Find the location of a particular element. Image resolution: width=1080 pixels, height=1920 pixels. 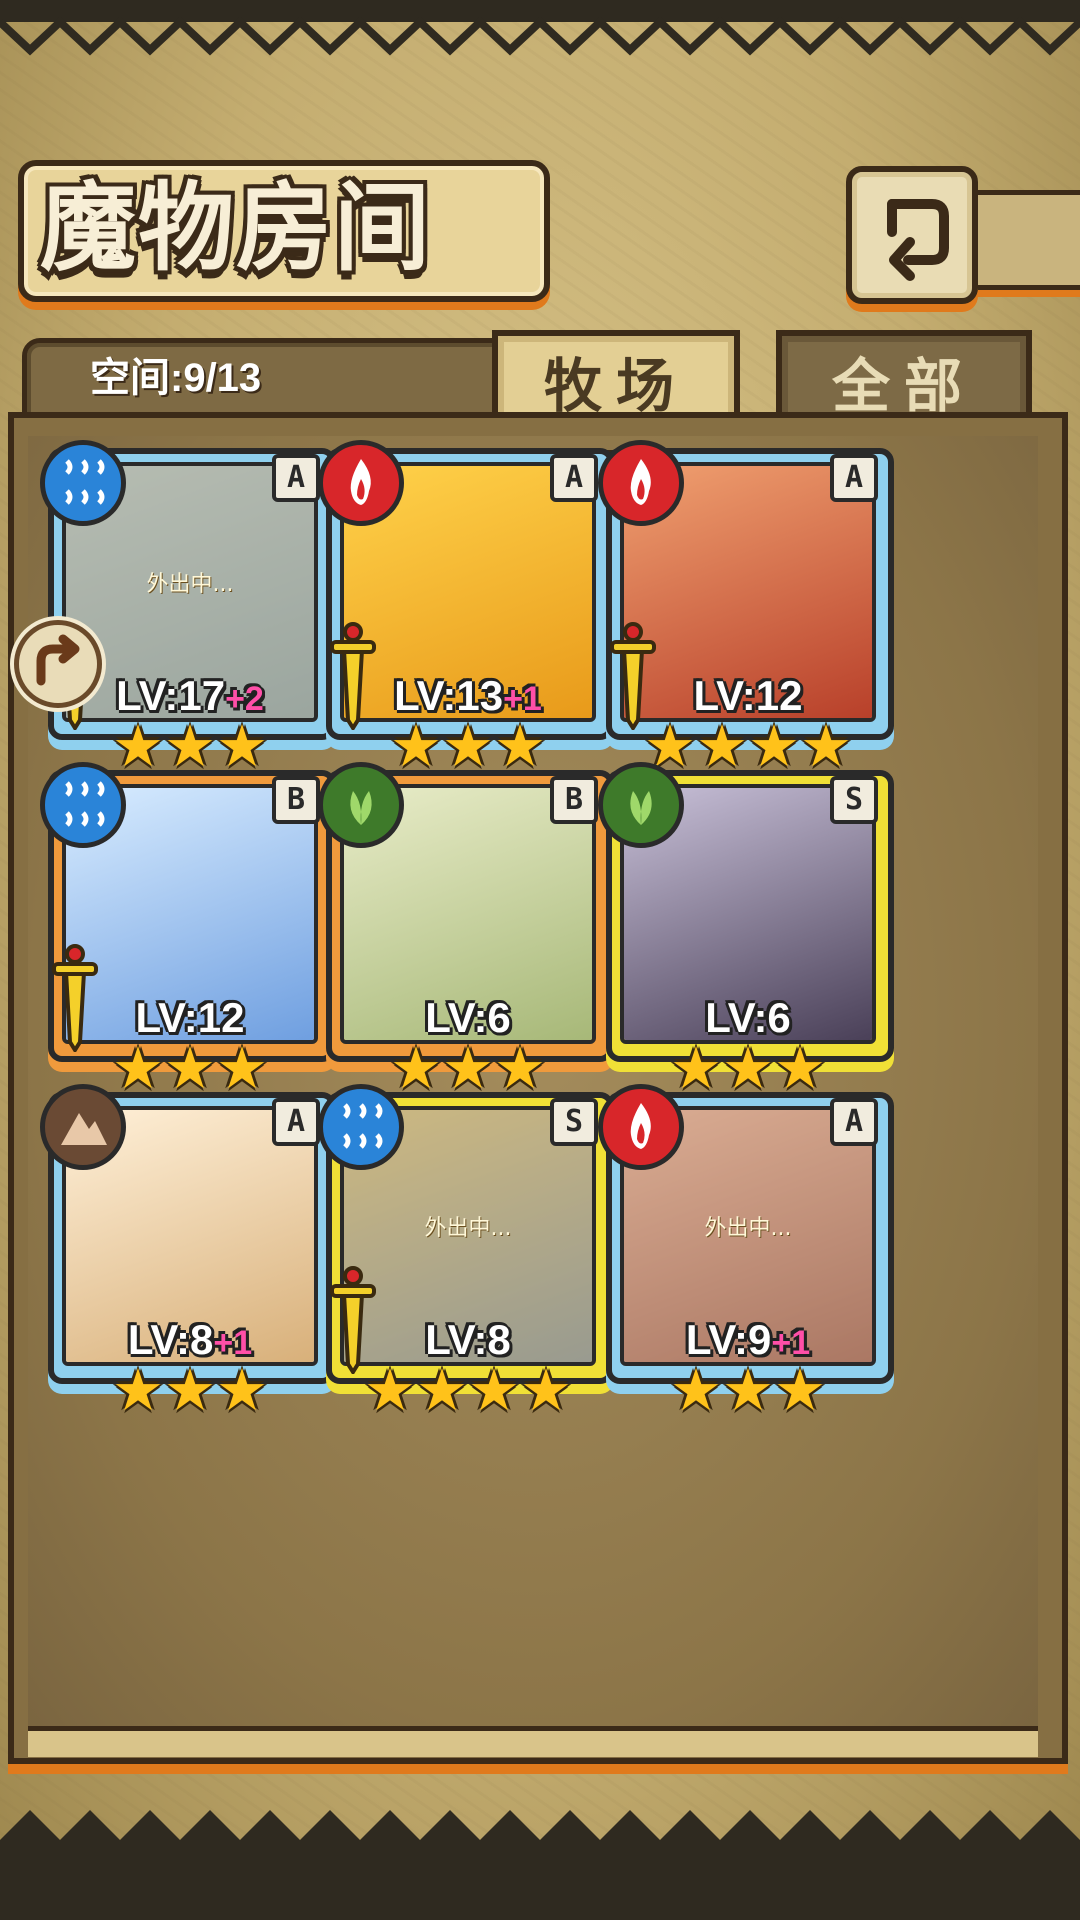

back-strip is located at coordinates (1020, 240).